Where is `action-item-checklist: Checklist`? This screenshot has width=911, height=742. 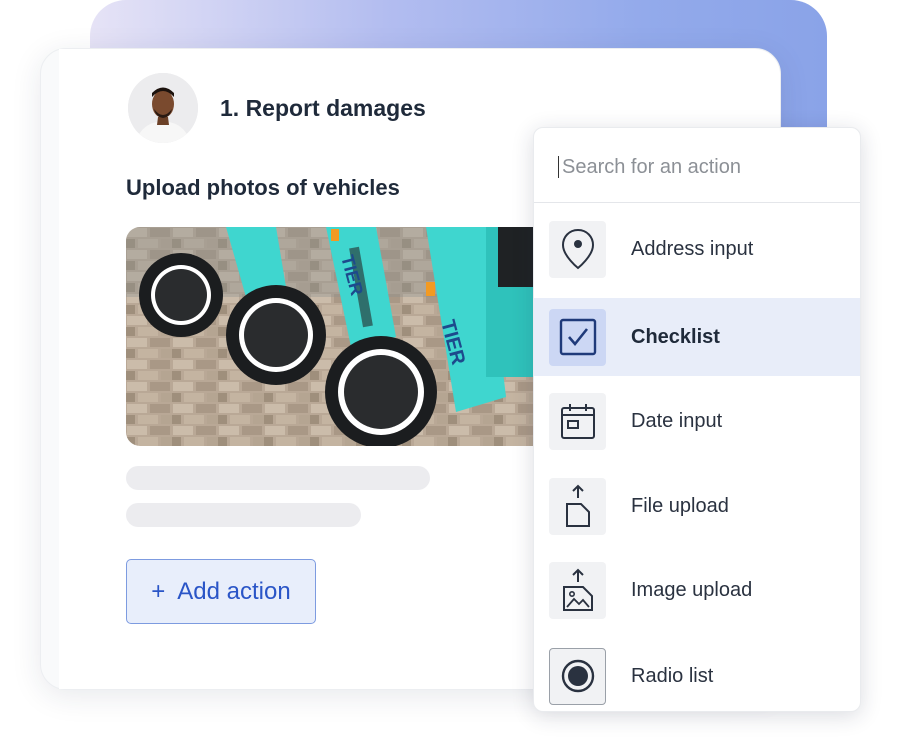 action-item-checklist: Checklist is located at coordinates (697, 337).